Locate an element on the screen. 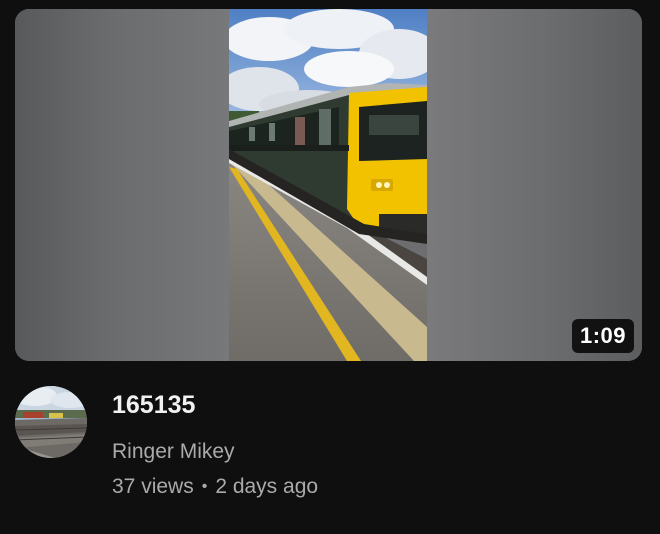 This screenshot has width=660, height=534. video-stats: 37 views • 2 days ago is located at coordinates (372, 487).